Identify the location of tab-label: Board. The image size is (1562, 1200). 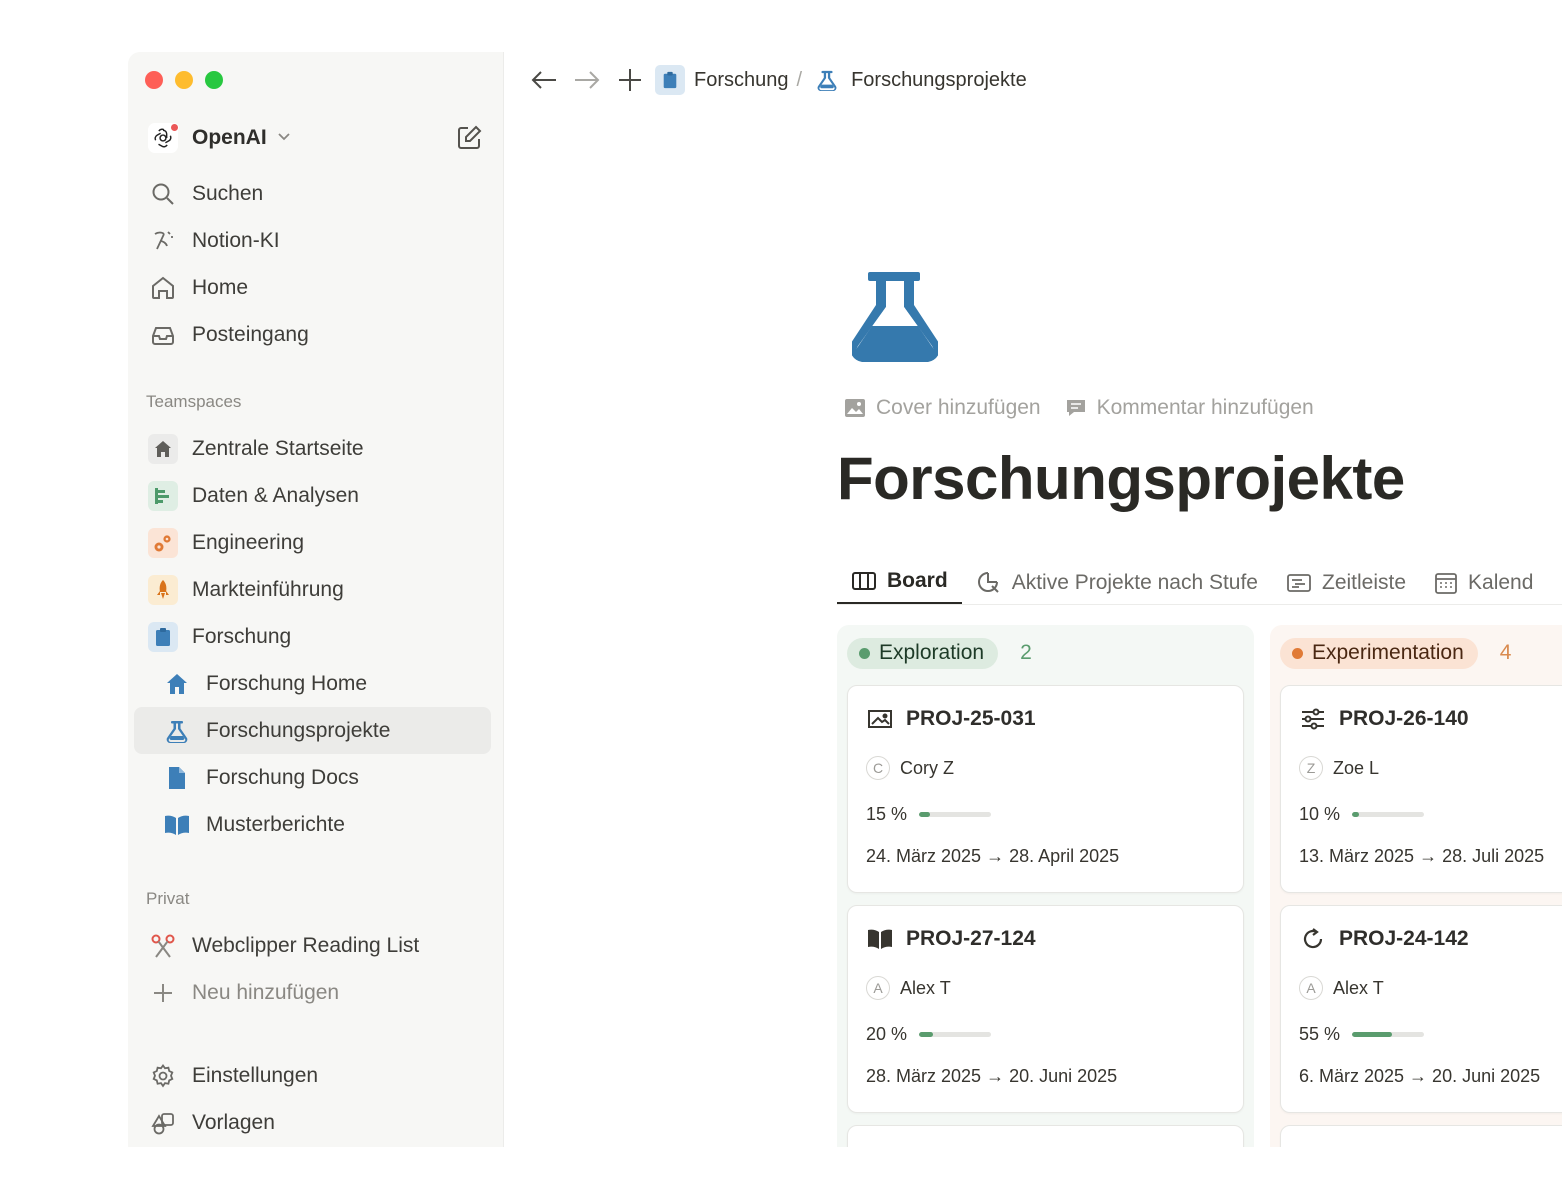
(917, 580).